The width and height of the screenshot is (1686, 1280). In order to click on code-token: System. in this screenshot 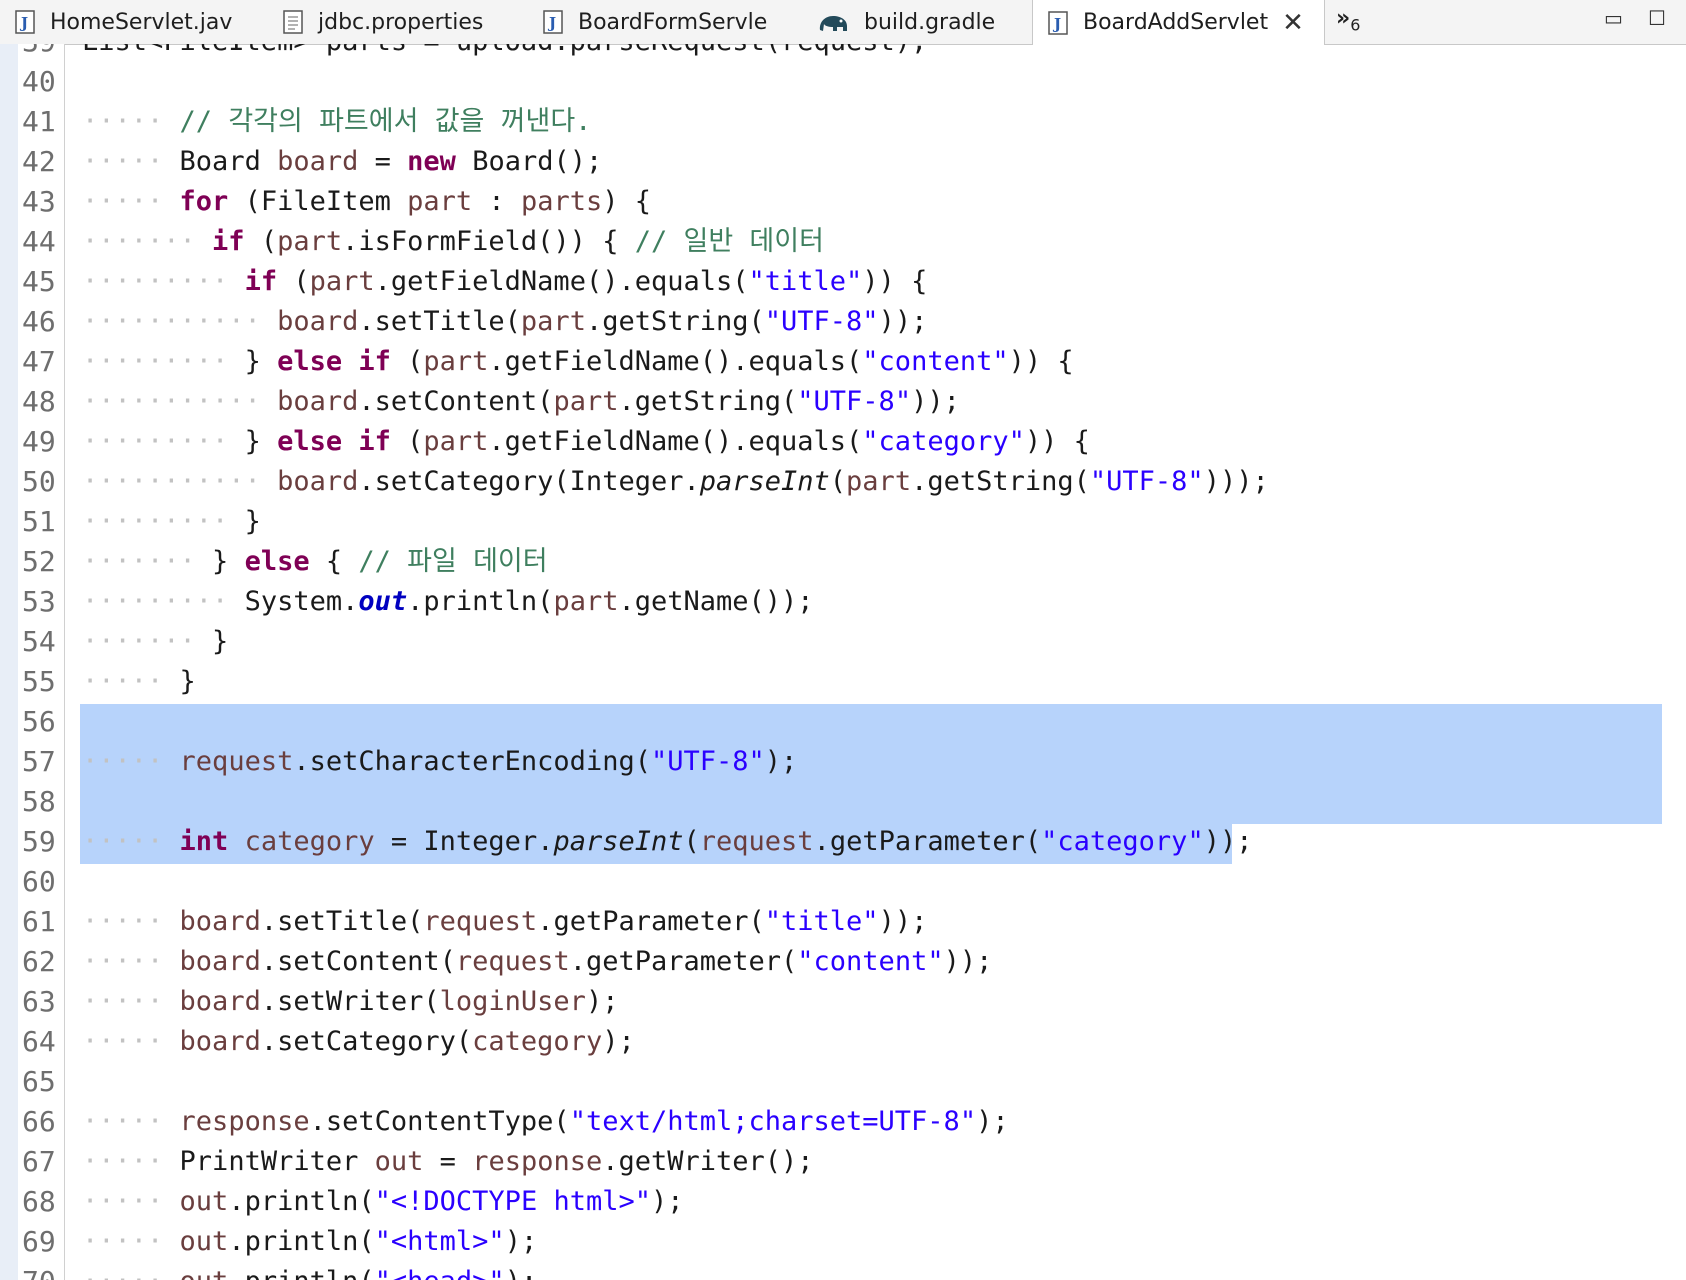, I will do `click(301, 601)`.